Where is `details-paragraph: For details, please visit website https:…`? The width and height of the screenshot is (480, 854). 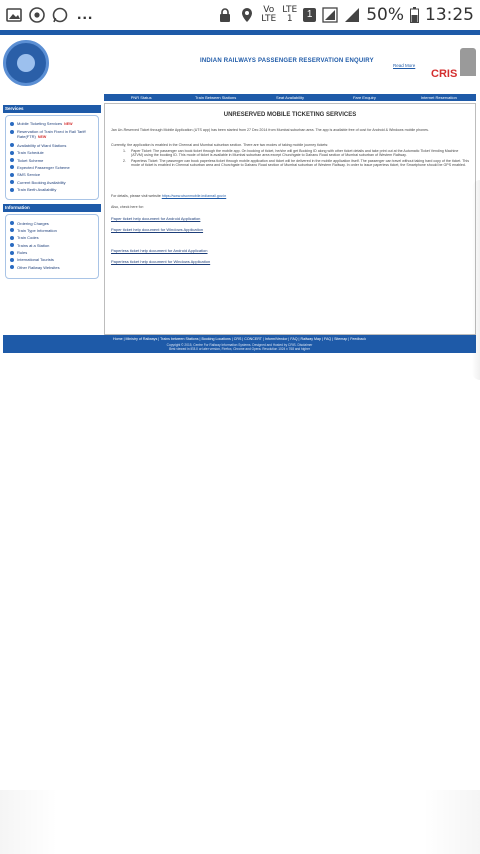
details-paragraph: For details, please visit website https:… is located at coordinates (169, 196).